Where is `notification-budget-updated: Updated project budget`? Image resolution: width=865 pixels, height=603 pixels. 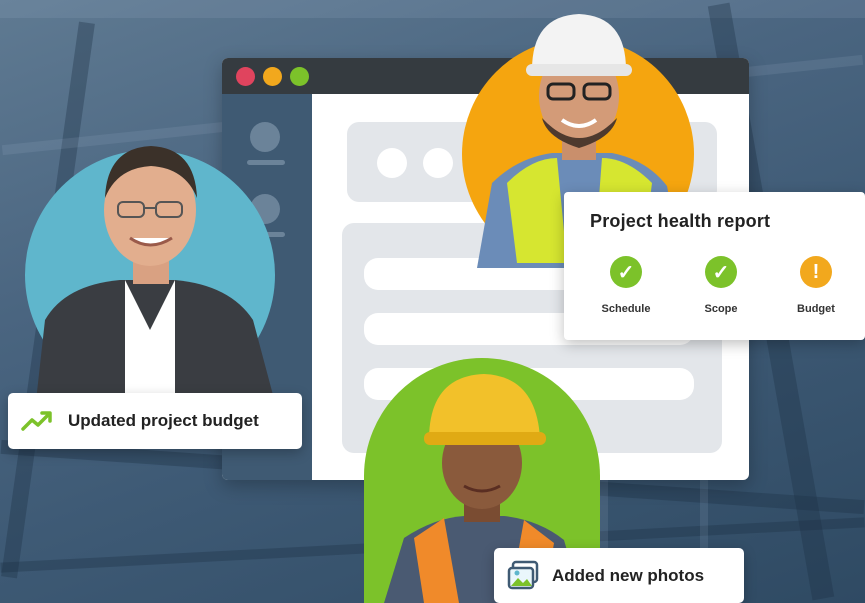
notification-budget-updated: Updated project budget is located at coordinates (155, 421).